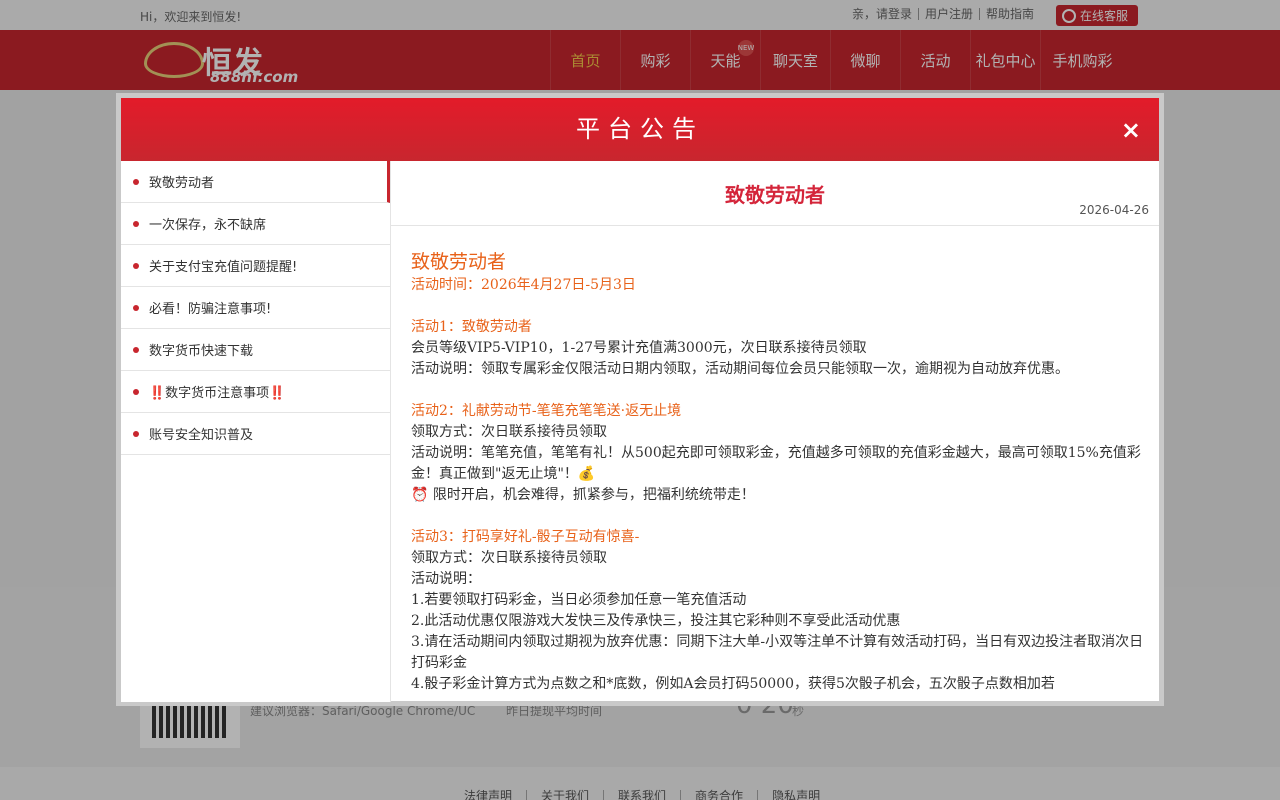 The height and width of the screenshot is (800, 1280). I want to click on announcement-item-save: 一次保存，永不缺席, so click(255, 224).